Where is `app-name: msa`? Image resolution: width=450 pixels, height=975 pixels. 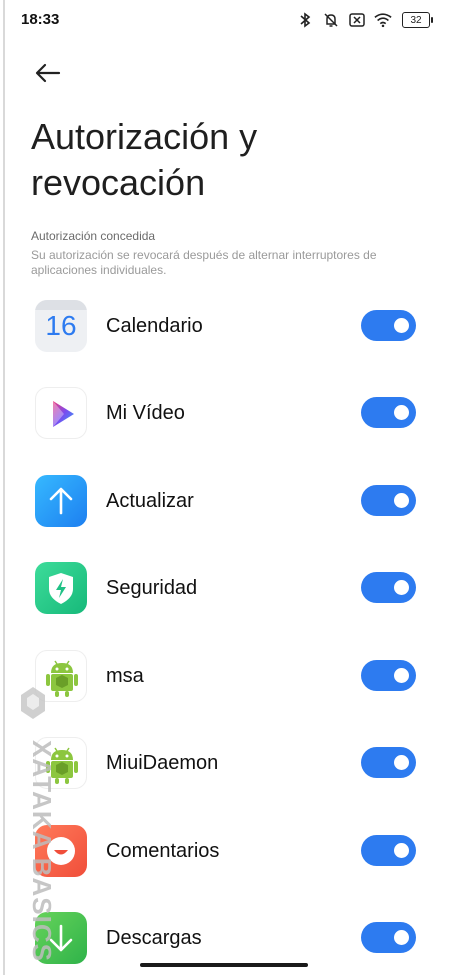
app-name: msa is located at coordinates (125, 676).